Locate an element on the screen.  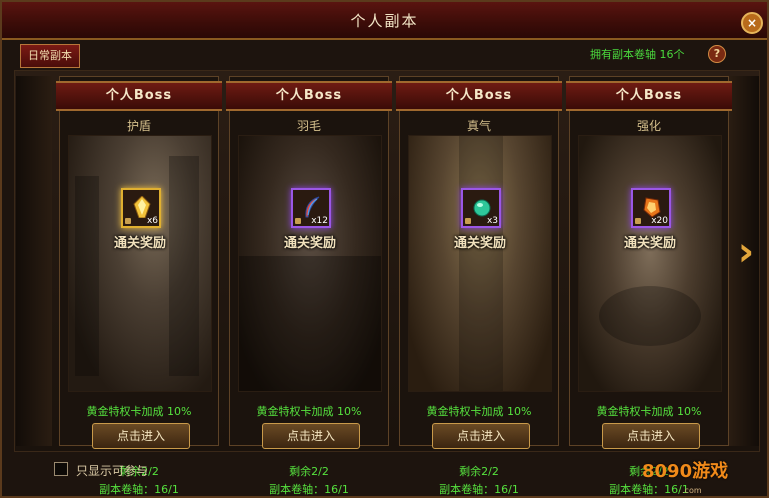
reward-item-slot: x3 is located at coordinates (481, 208).